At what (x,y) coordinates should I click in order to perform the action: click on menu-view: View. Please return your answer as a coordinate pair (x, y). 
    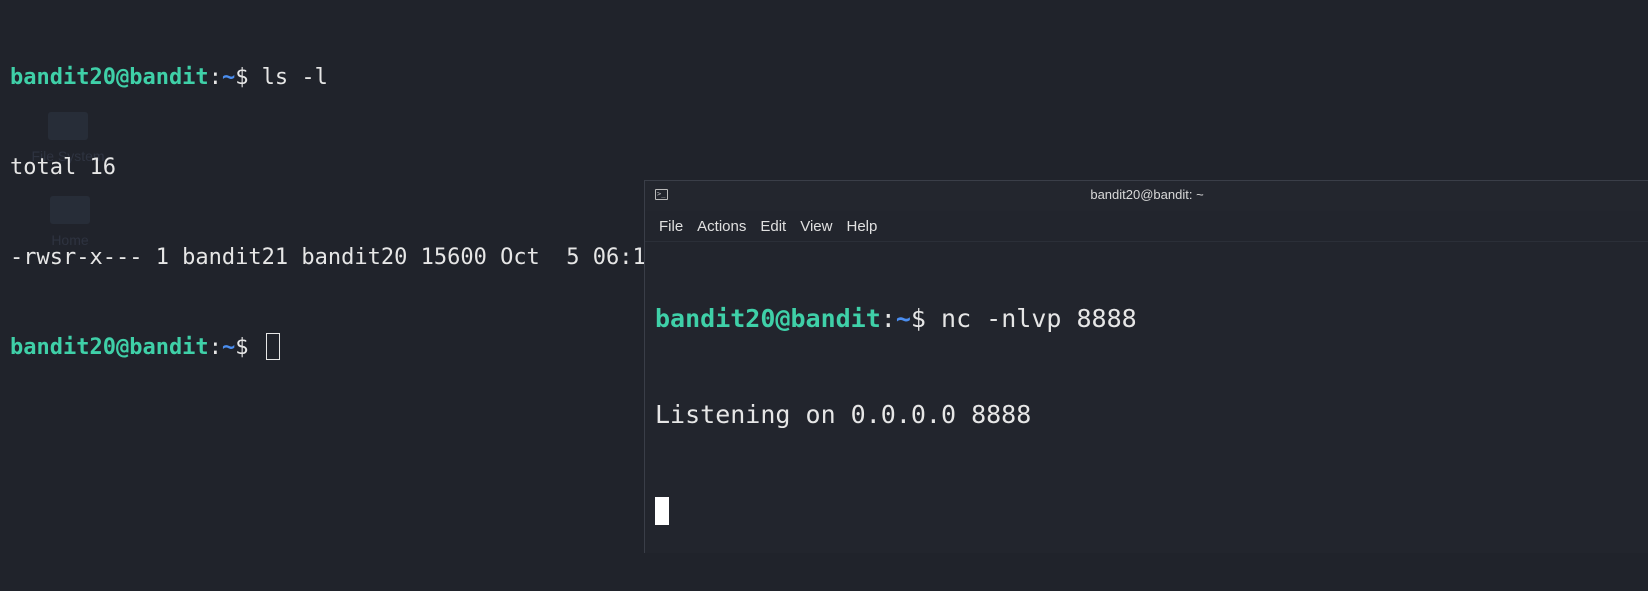
    Looking at the image, I should click on (816, 226).